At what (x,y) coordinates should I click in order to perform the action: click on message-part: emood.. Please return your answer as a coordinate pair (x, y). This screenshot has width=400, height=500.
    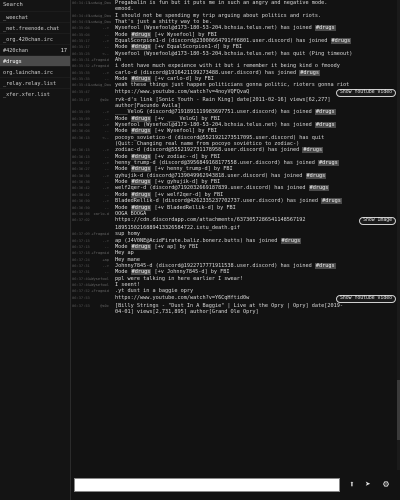
    Looking at the image, I should click on (124, 9).